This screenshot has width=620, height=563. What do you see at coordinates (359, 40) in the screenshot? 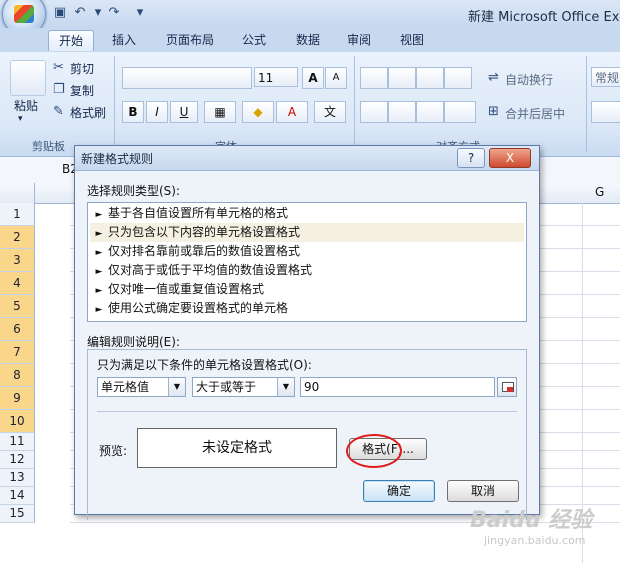
I see `tab-review: 审阅` at bounding box center [359, 40].